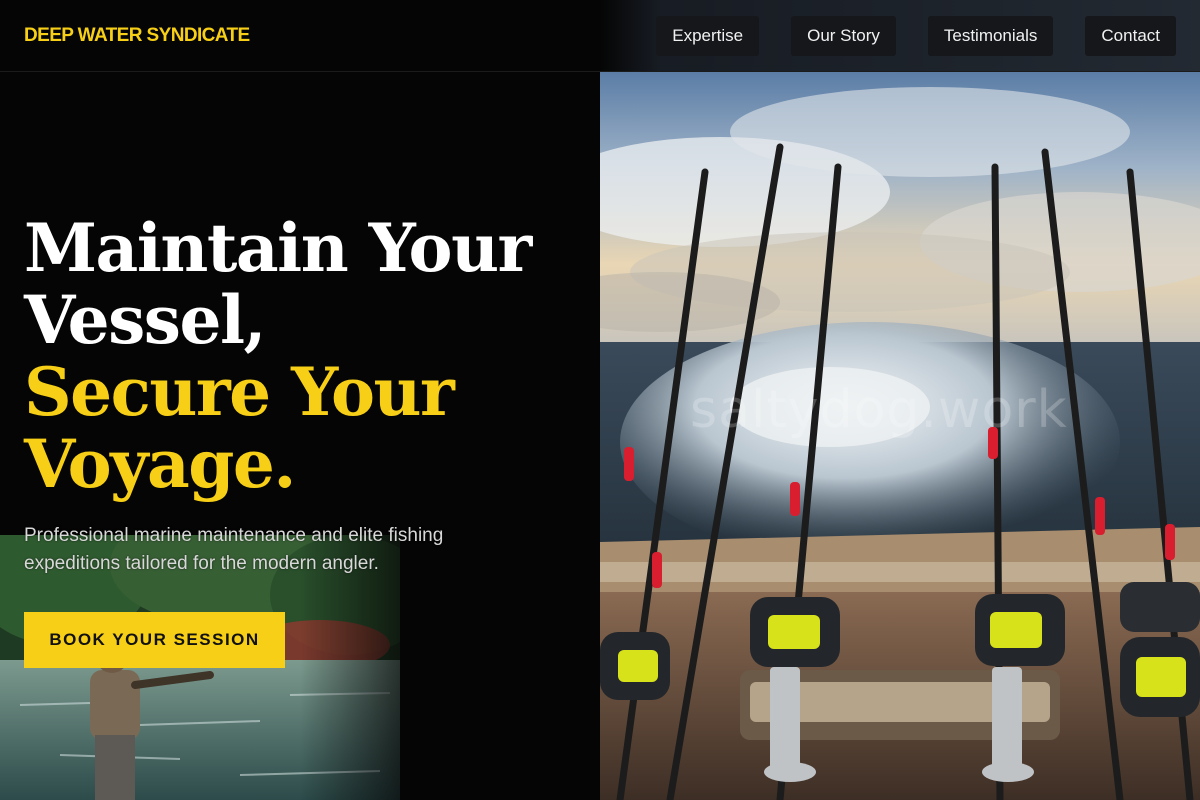 The width and height of the screenshot is (1200, 800). I want to click on watermark-text: saltydog.work, so click(879, 410).